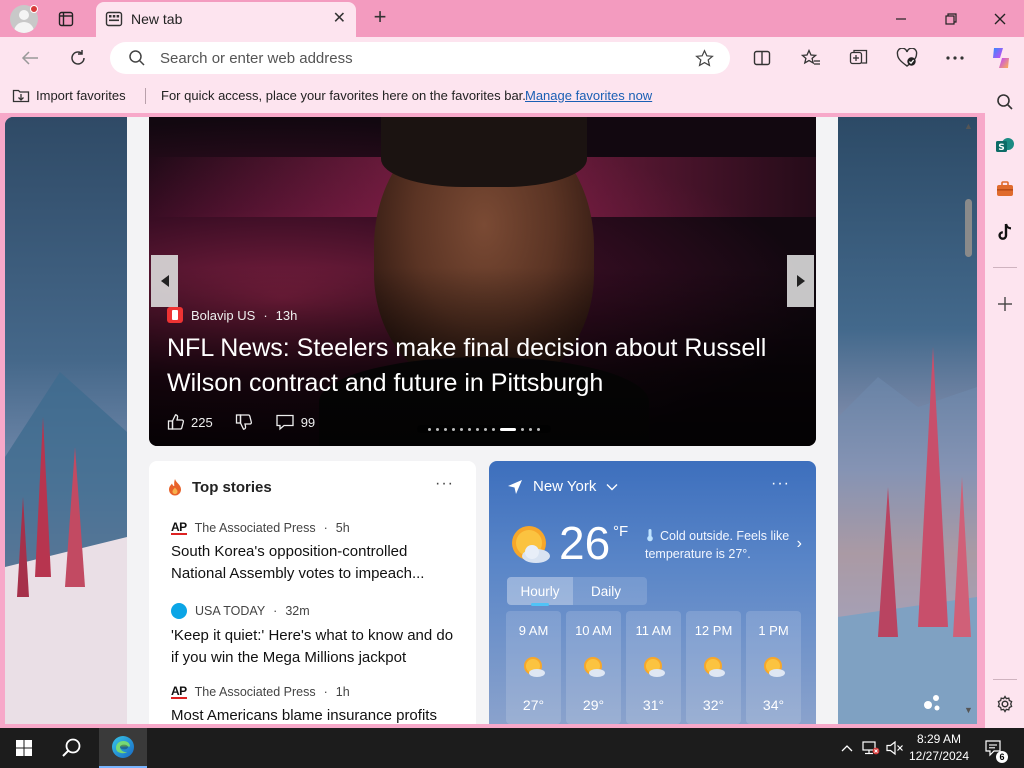 The height and width of the screenshot is (768, 1024). What do you see at coordinates (895, 748) in the screenshot?
I see `volume-muted-icon` at bounding box center [895, 748].